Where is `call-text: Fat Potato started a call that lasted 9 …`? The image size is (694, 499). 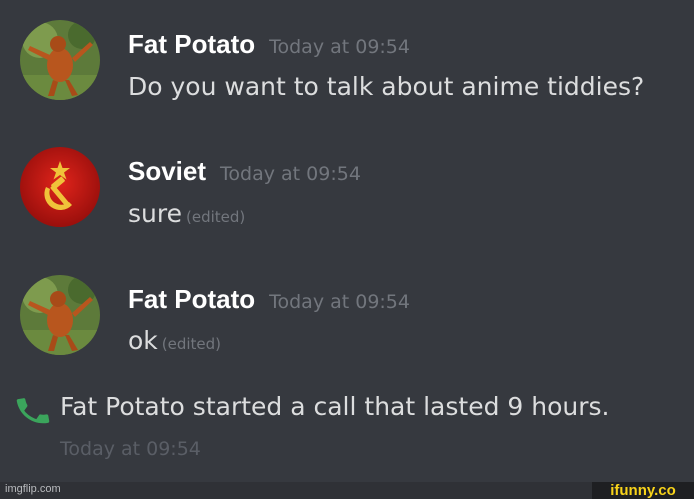
call-text: Fat Potato started a call that lasted 9 … is located at coordinates (335, 406).